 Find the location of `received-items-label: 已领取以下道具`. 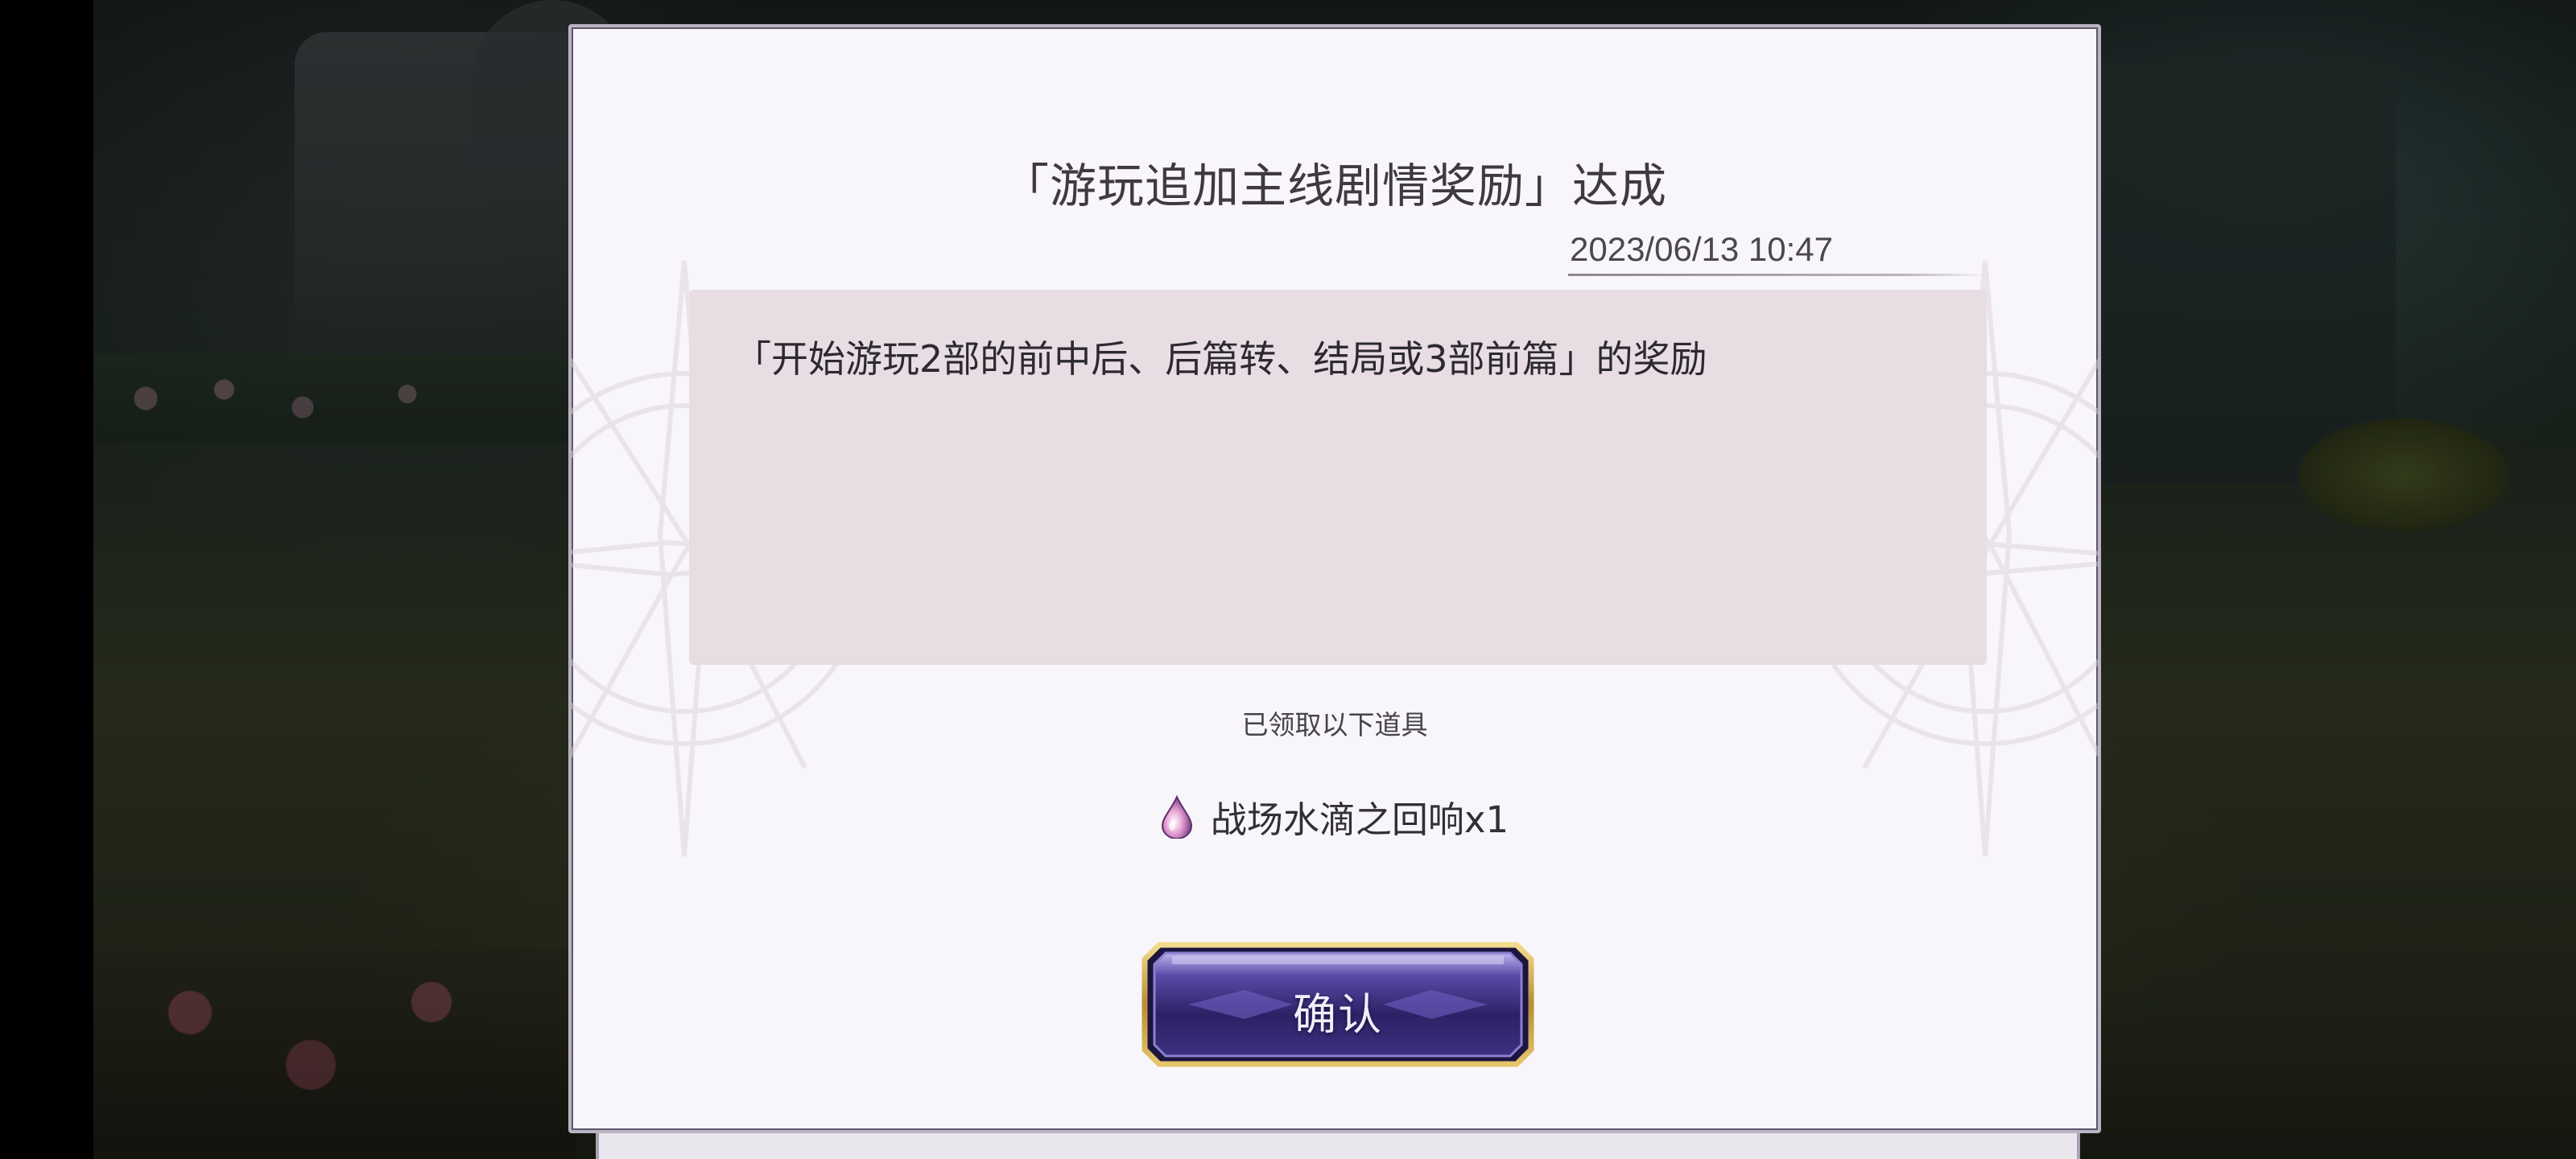

received-items-label: 已领取以下道具 is located at coordinates (1334, 724).